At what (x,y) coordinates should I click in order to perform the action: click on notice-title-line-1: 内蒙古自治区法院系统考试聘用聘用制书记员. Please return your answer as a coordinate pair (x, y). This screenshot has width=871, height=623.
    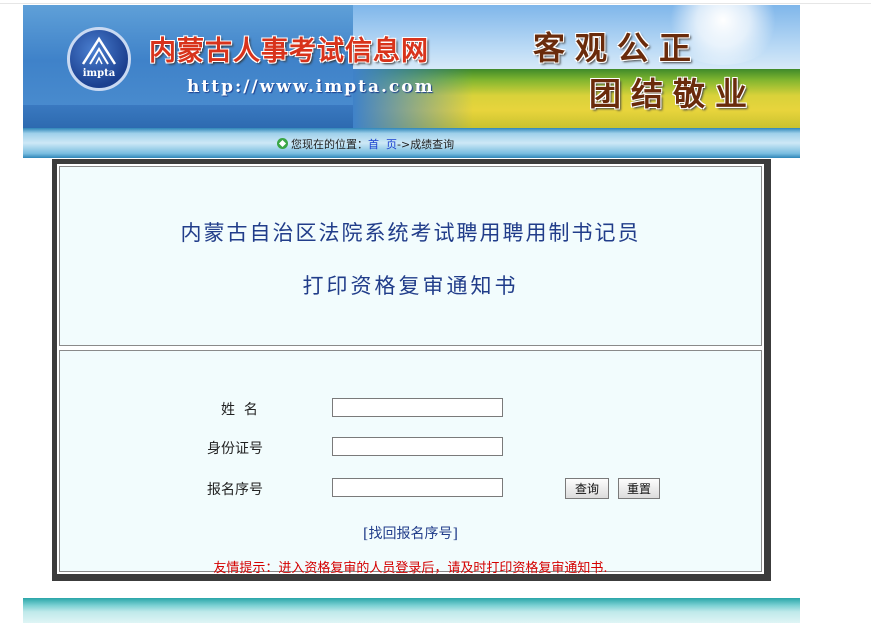
    Looking at the image, I should click on (410, 233).